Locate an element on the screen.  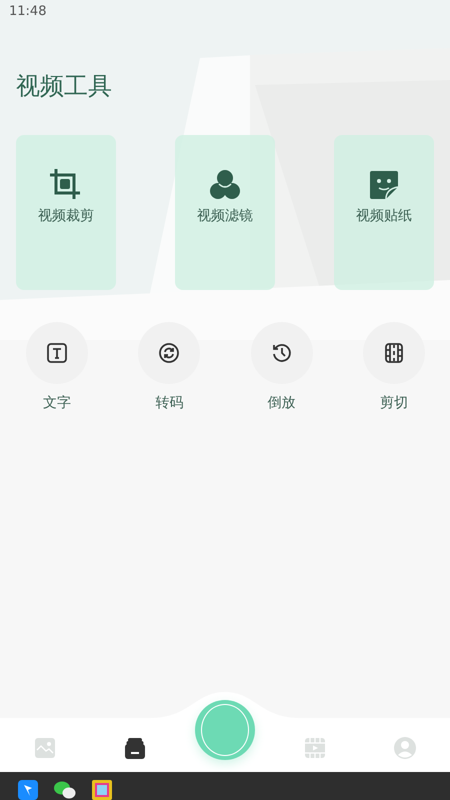
chat-app-icon is located at coordinates (65, 790).